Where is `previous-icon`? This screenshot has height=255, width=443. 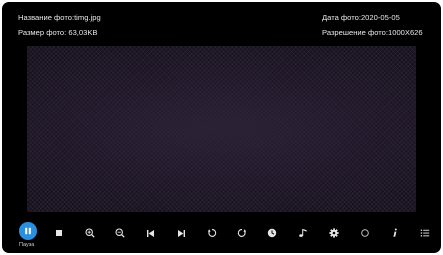 previous-icon is located at coordinates (150, 233).